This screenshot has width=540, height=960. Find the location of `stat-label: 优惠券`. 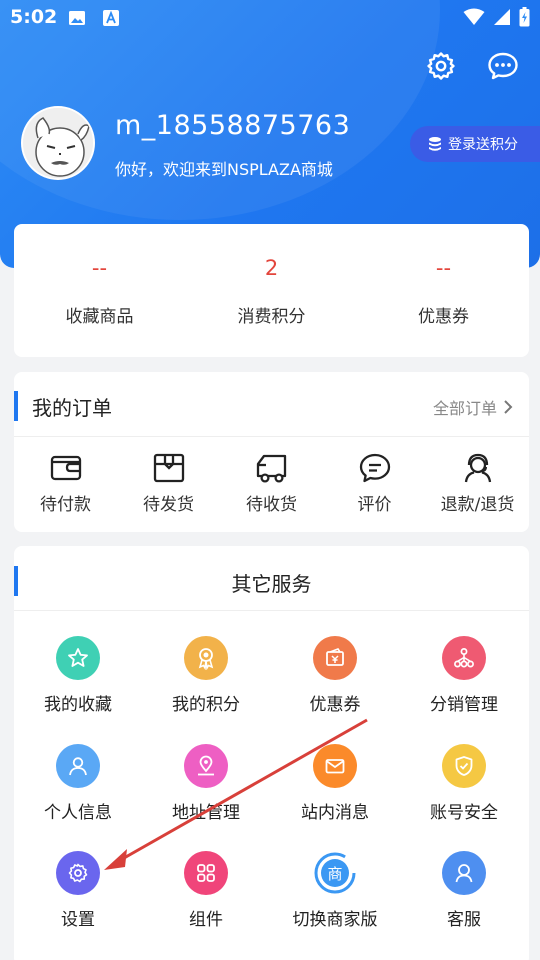

stat-label: 优惠券 is located at coordinates (443, 317).